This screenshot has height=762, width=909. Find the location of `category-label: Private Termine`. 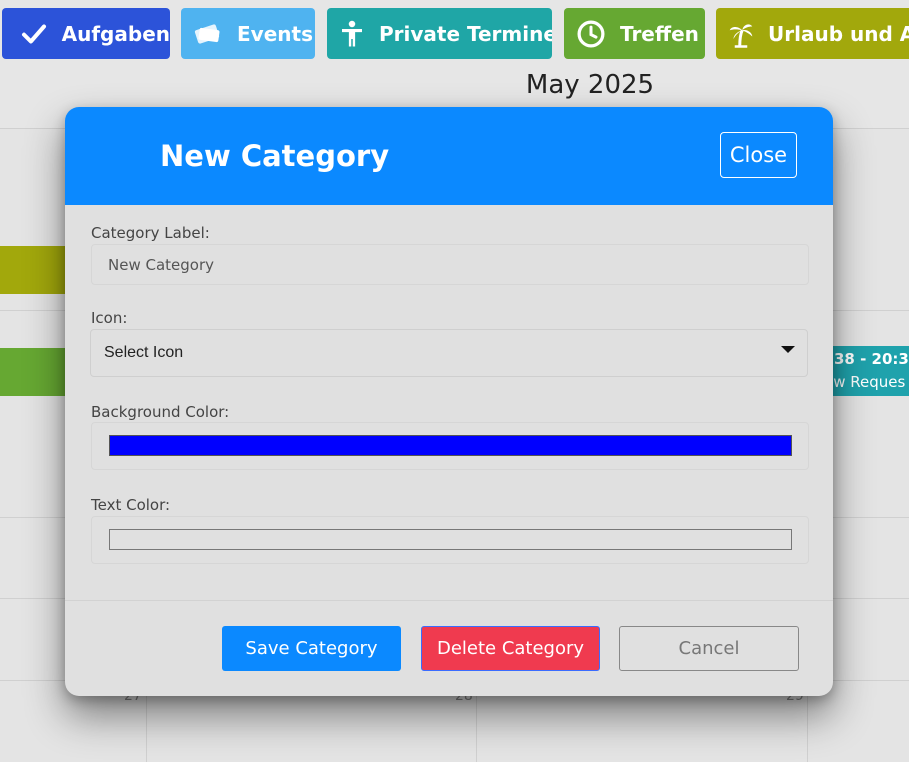

category-label: Private Termine is located at coordinates (465, 33).